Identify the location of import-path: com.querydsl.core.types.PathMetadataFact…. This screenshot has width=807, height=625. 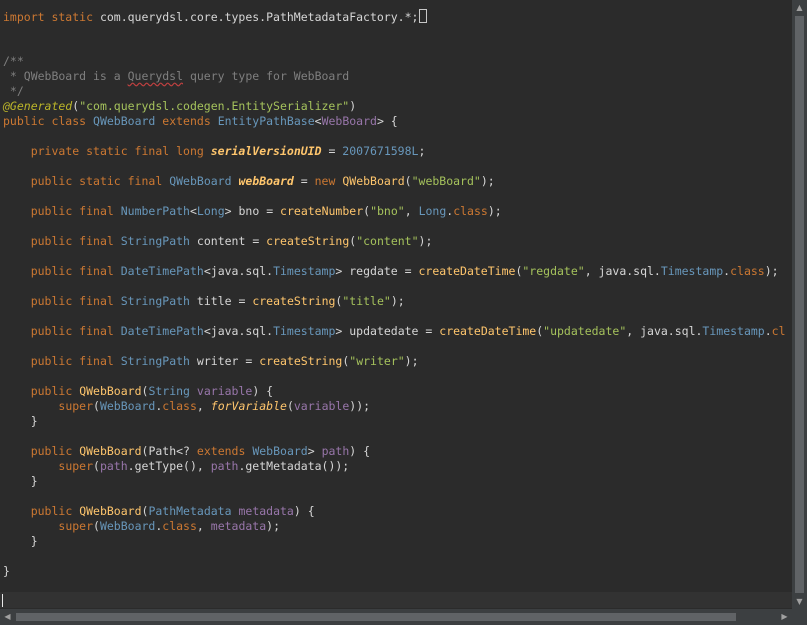
(256, 17).